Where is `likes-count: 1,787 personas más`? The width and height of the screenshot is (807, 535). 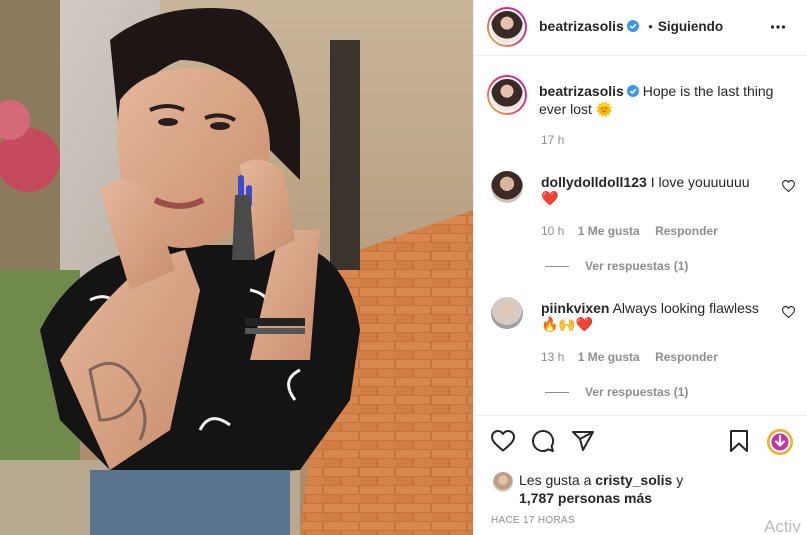 likes-count: 1,787 personas más is located at coordinates (585, 498).